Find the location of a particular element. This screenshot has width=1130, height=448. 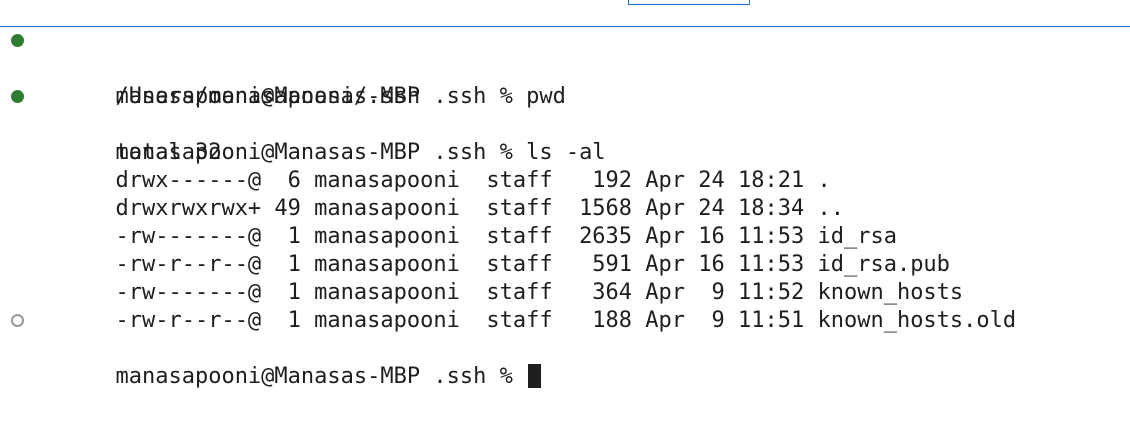

output-line: total 32 is located at coordinates (565, 138).